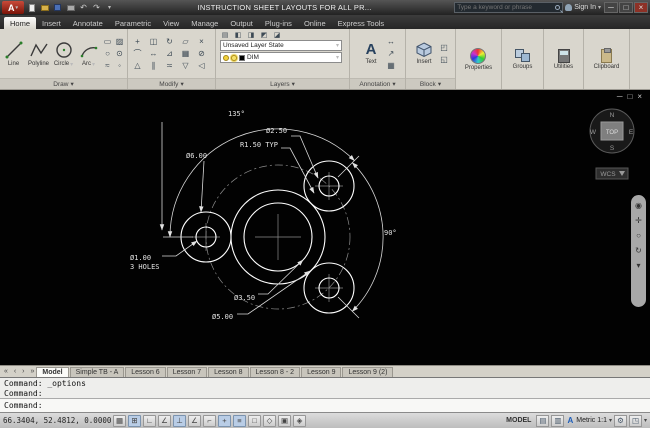 Image resolution: width=650 pixels, height=428 pixels. I want to click on stretch-button: ↔, so click(153, 53).